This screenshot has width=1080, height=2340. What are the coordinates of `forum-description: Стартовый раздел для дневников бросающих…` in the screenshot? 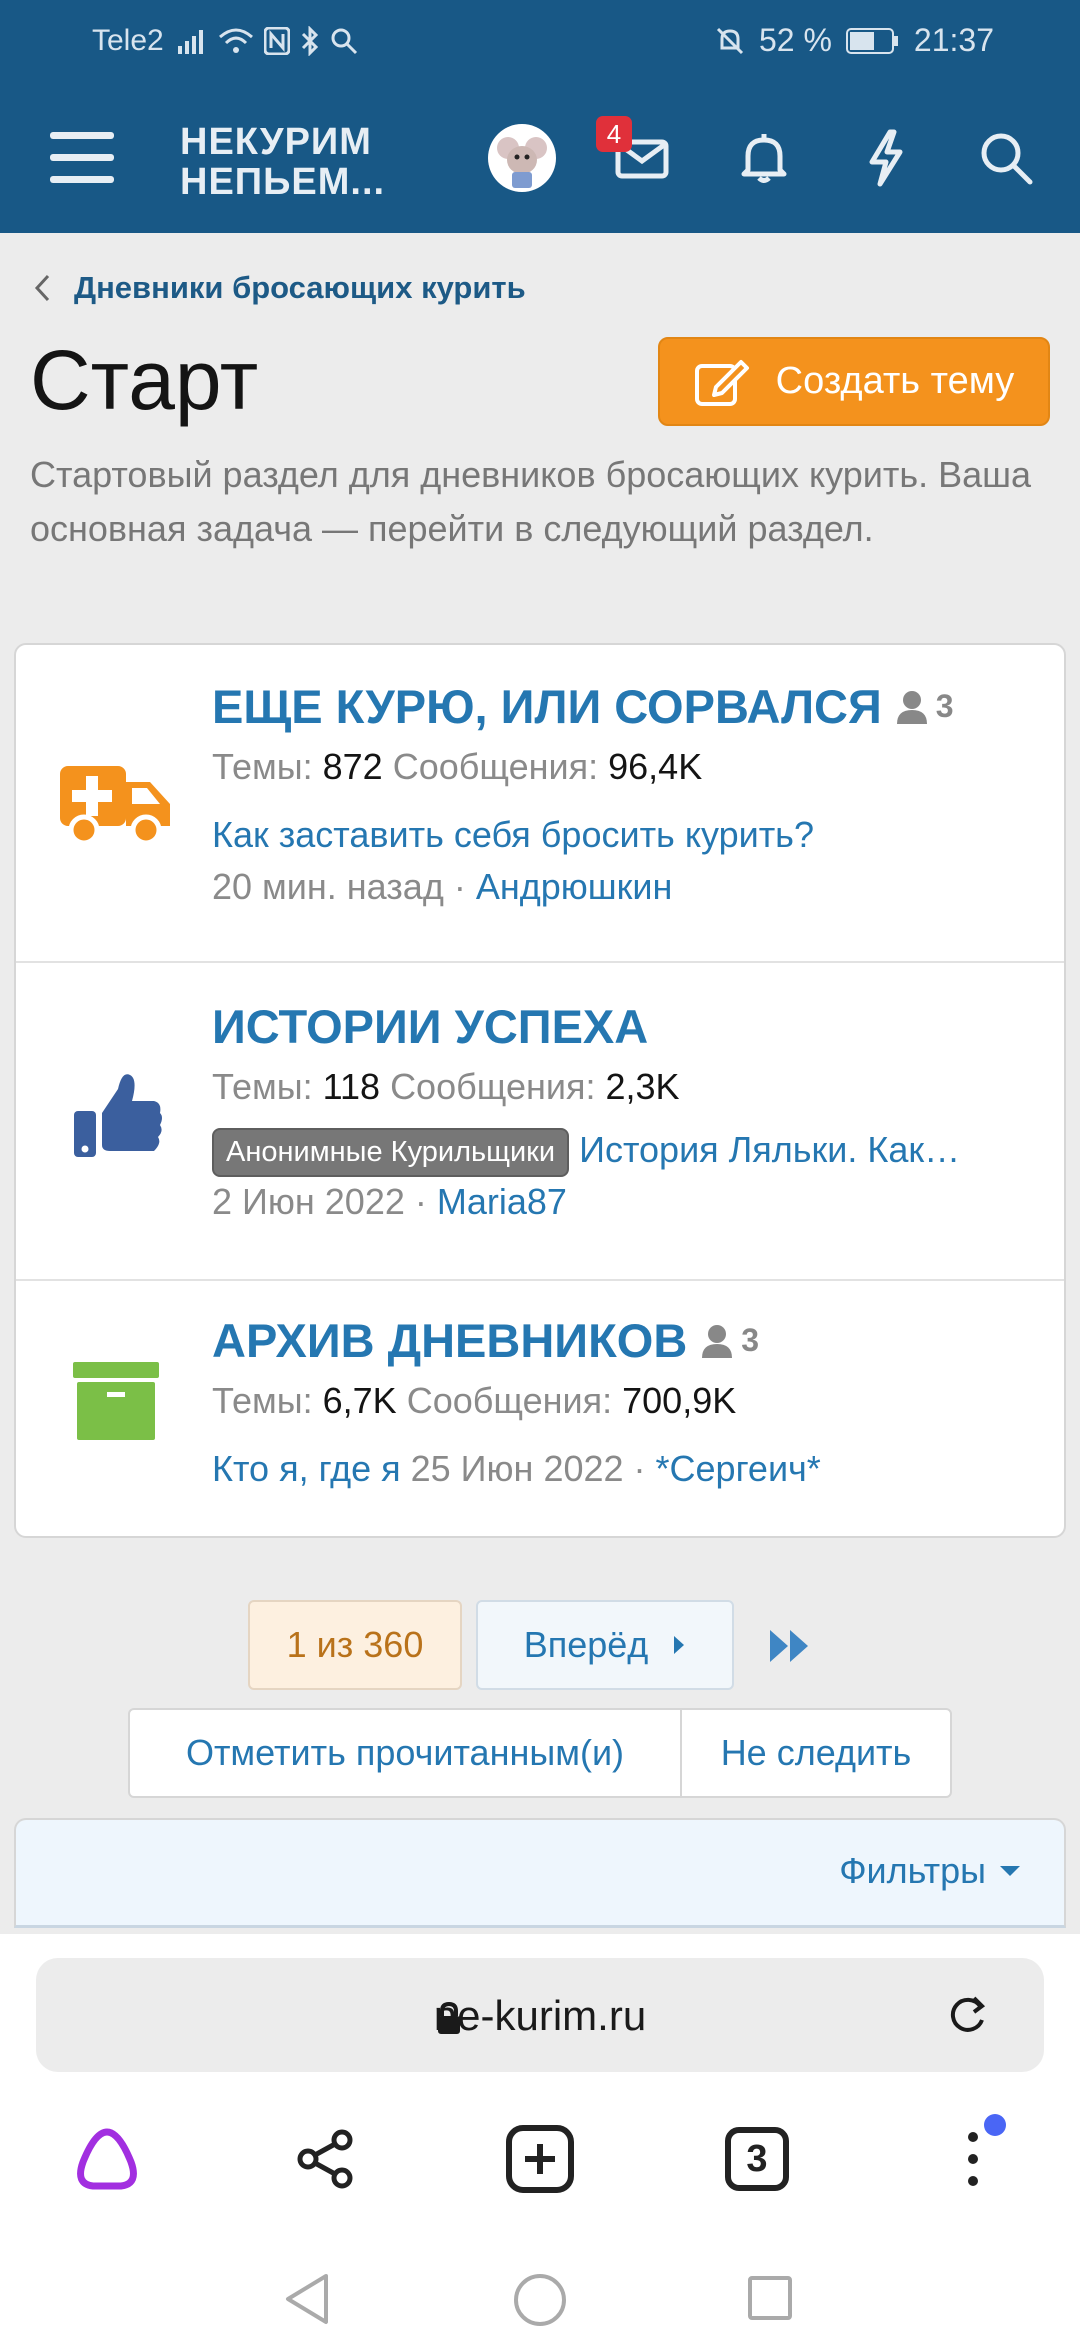 It's located at (531, 501).